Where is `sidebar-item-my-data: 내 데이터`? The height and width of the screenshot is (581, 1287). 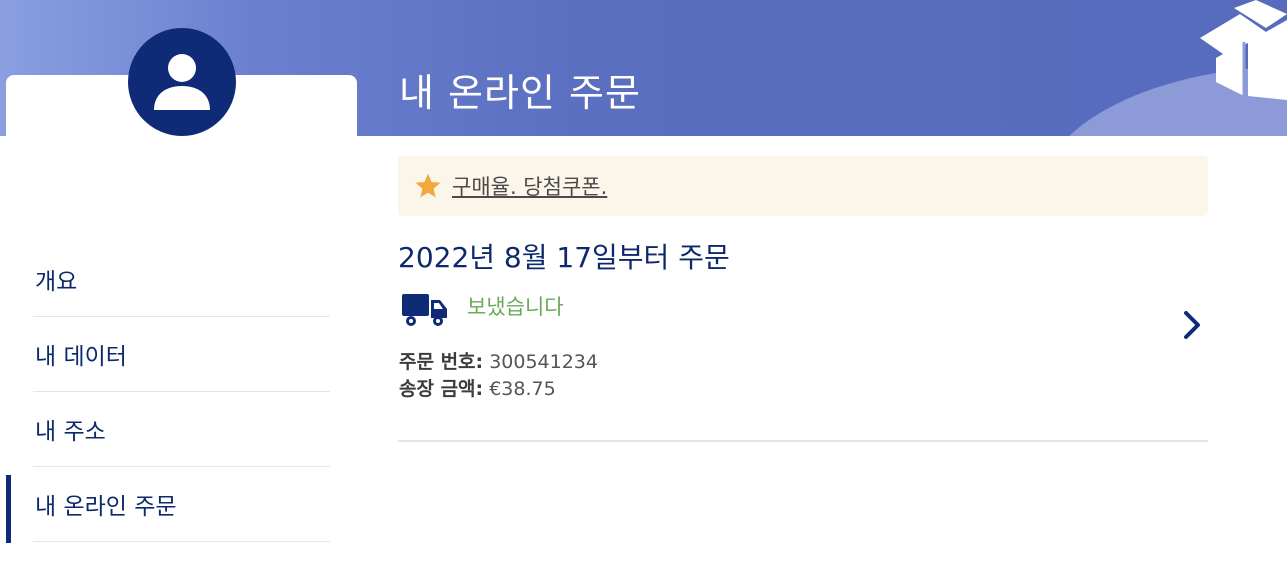 sidebar-item-my-data: 내 데이터 is located at coordinates (181, 354).